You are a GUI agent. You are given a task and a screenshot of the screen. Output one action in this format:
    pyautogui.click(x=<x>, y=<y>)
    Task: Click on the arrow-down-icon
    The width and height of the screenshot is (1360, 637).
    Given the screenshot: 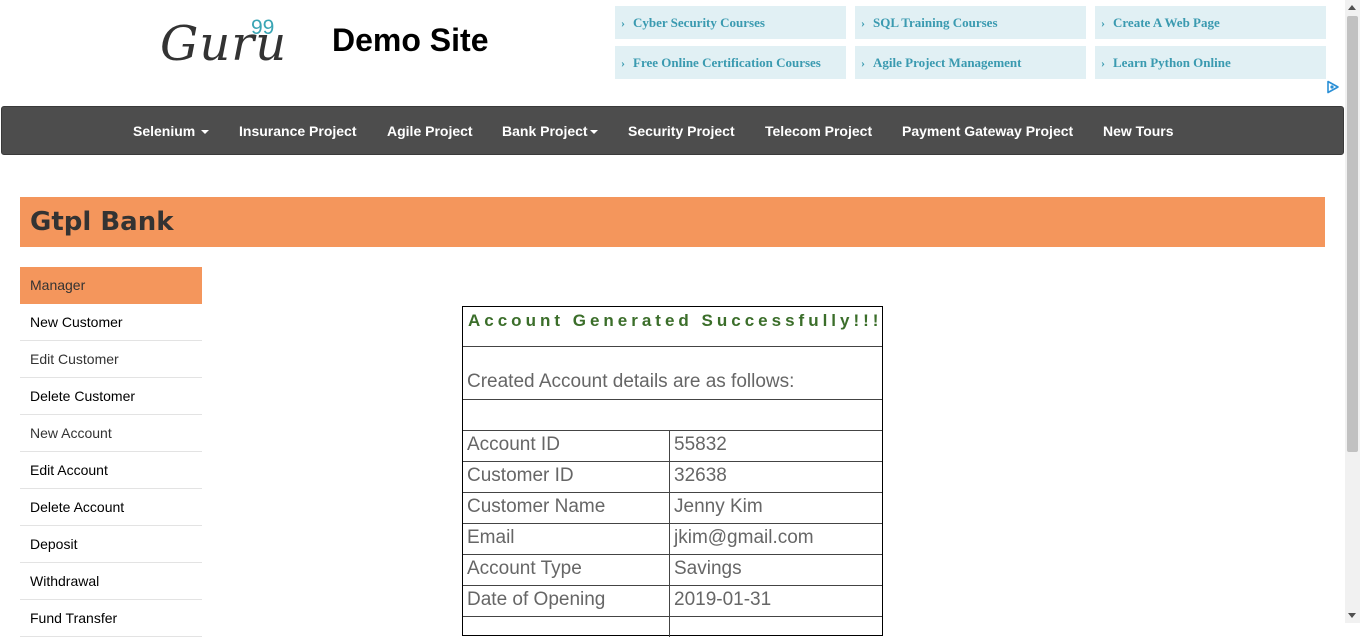 What is the action you would take?
    pyautogui.click(x=1352, y=615)
    